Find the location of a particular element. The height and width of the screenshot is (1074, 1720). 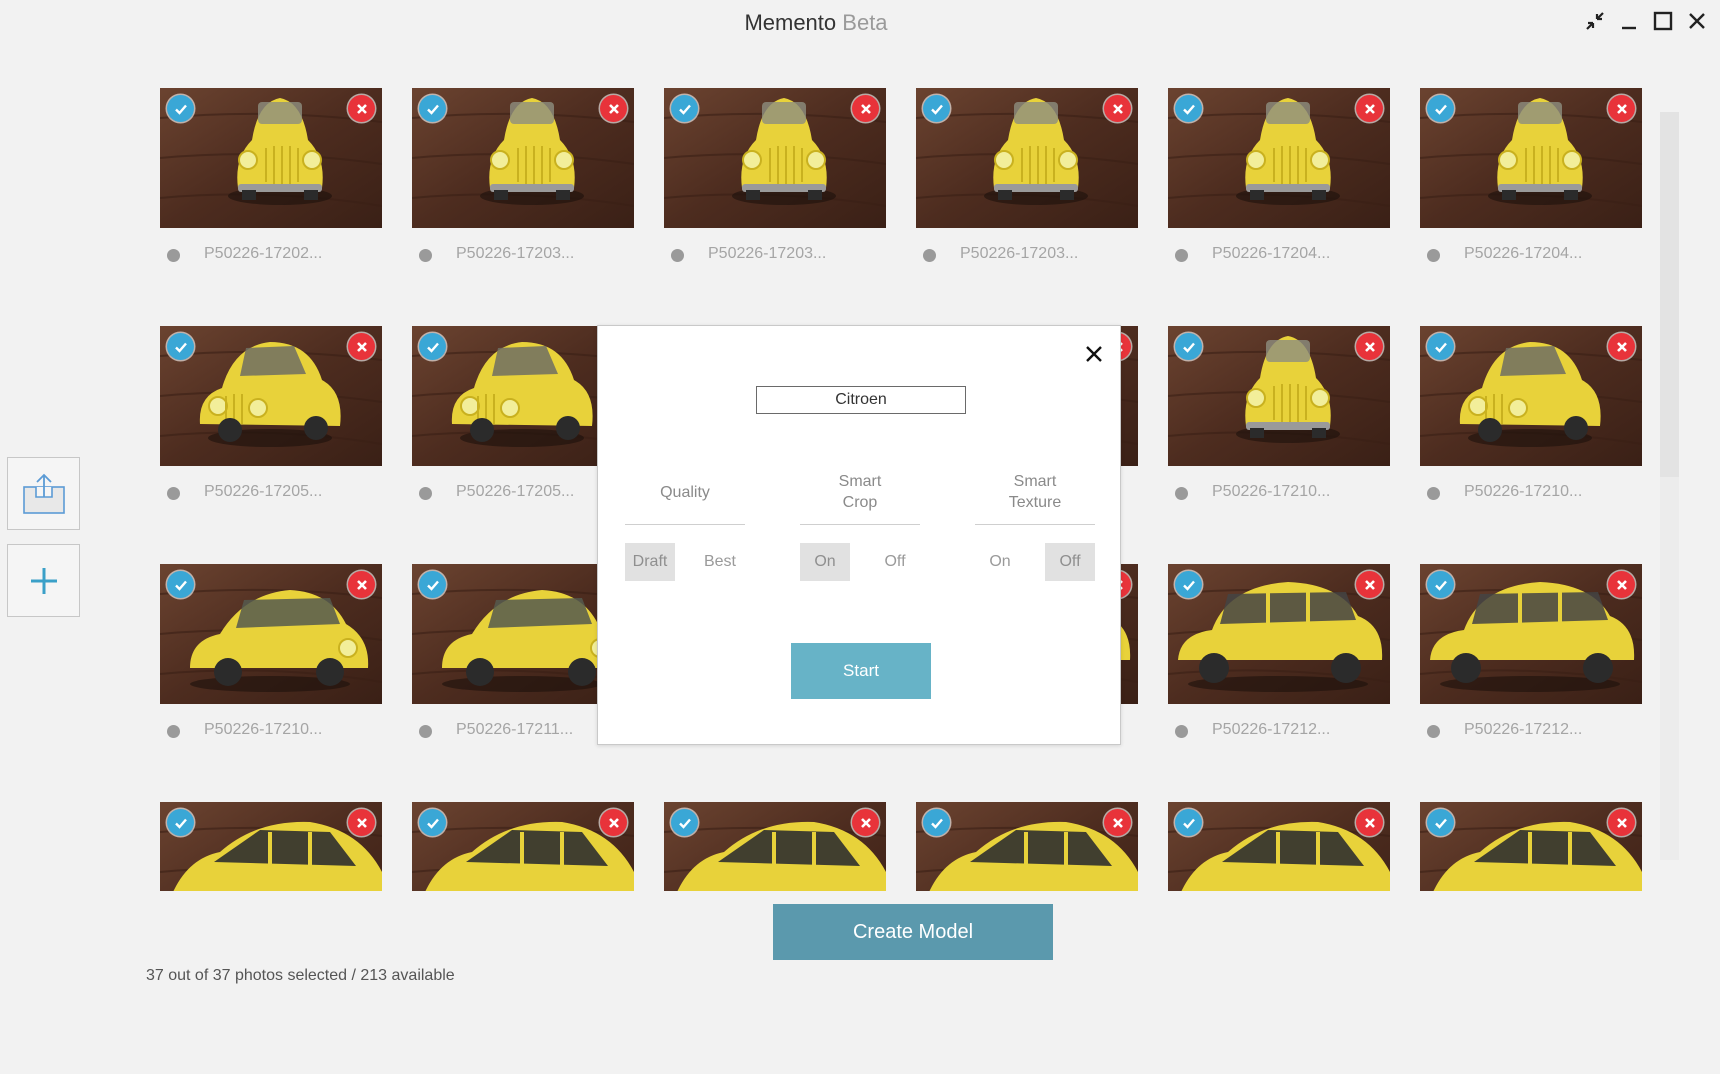

restore-icon is located at coordinates (1595, 21).